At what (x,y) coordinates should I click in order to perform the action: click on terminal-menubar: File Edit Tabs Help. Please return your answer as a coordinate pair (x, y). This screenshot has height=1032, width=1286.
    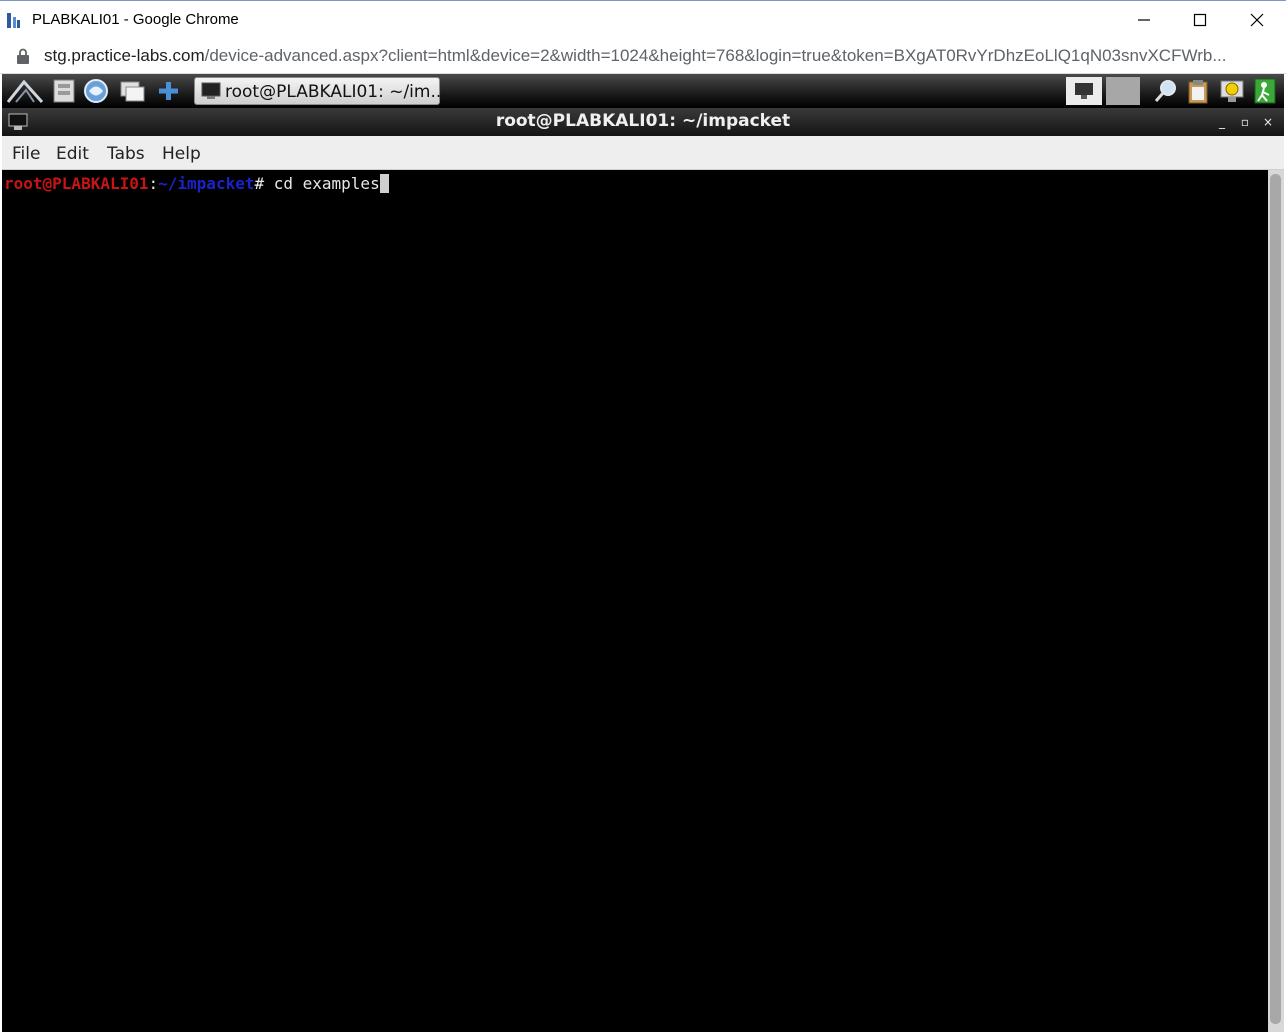
    Looking at the image, I should click on (643, 153).